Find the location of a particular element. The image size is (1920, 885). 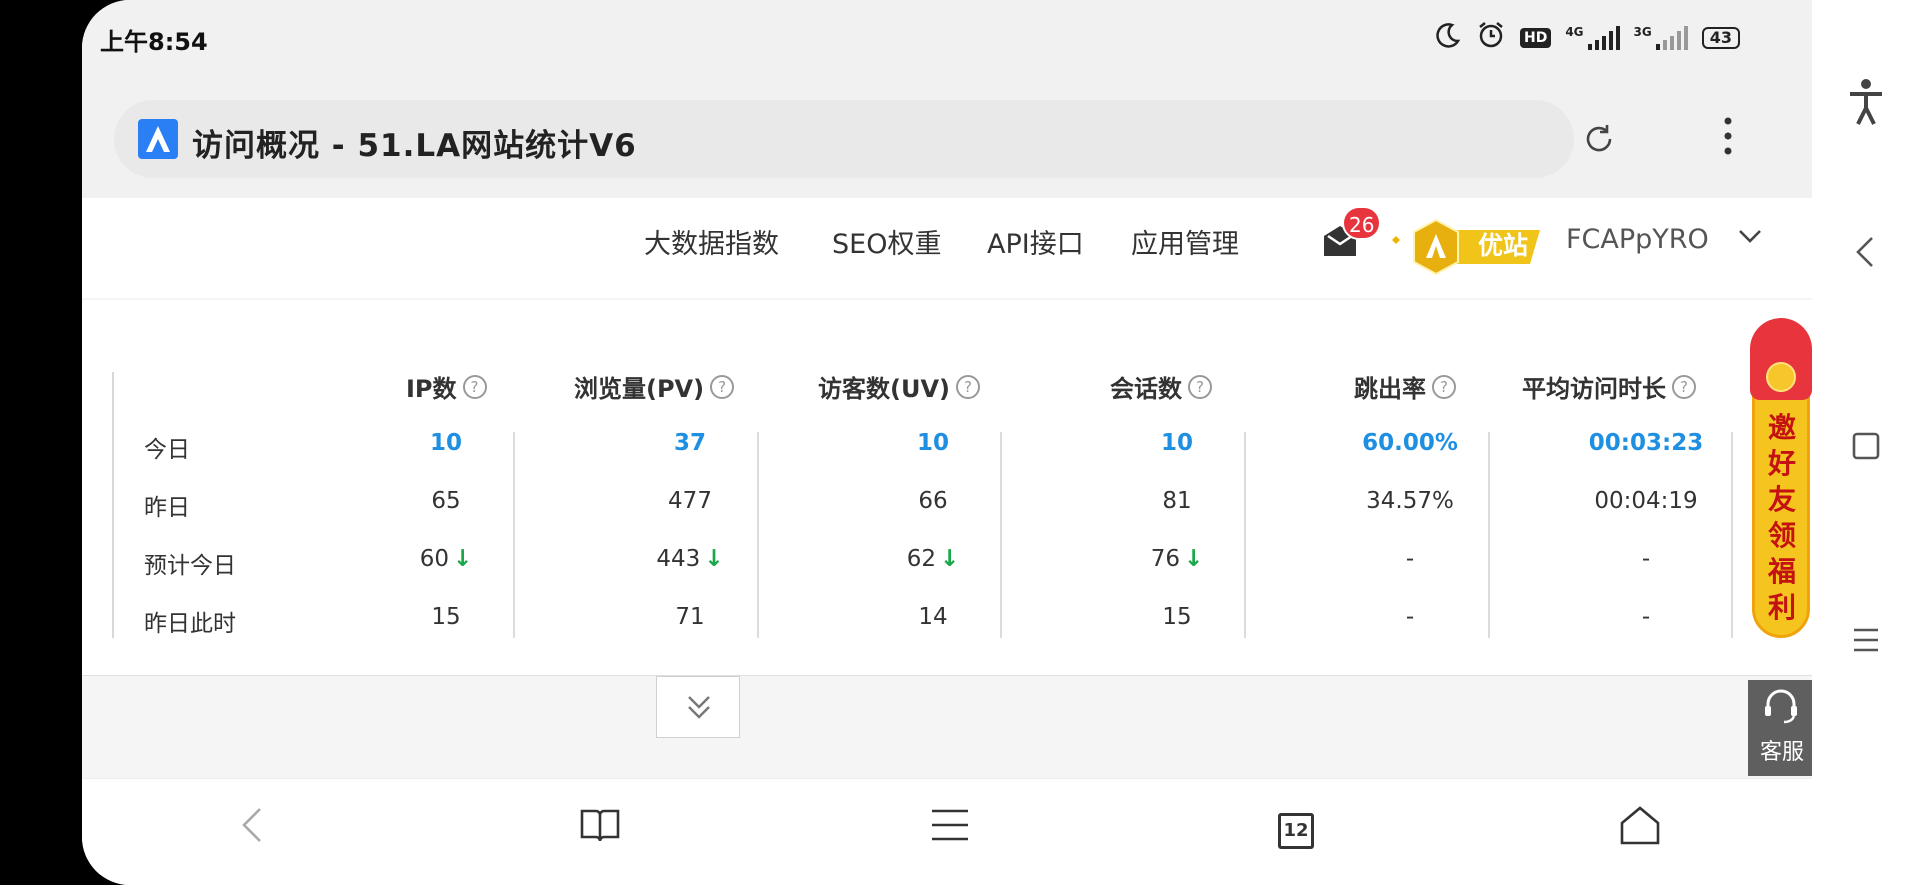

row-label-yesterday-same-time: 昨日此时 is located at coordinates (190, 624).